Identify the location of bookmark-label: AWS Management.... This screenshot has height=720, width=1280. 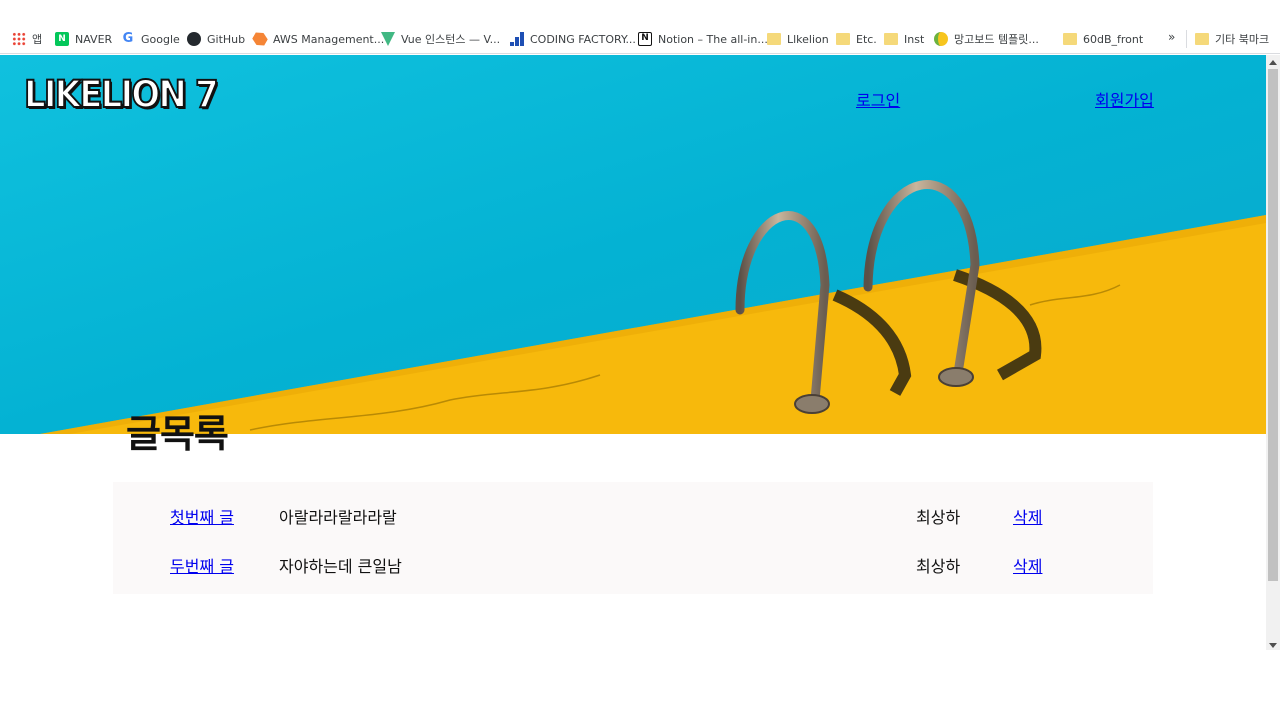
(329, 39).